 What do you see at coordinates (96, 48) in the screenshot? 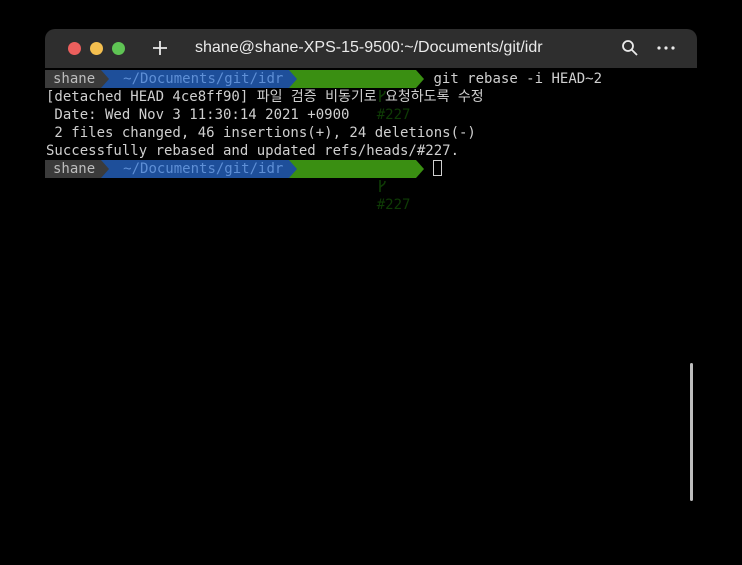
I see `minimize-button` at bounding box center [96, 48].